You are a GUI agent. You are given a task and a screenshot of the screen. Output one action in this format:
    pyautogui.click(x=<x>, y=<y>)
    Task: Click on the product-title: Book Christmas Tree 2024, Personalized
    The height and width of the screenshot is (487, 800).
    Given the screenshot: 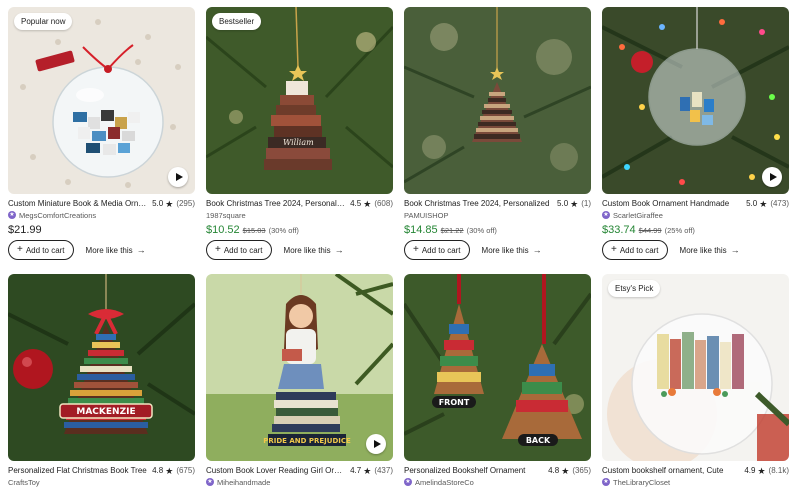 What is the action you would take?
    pyautogui.click(x=478, y=203)
    